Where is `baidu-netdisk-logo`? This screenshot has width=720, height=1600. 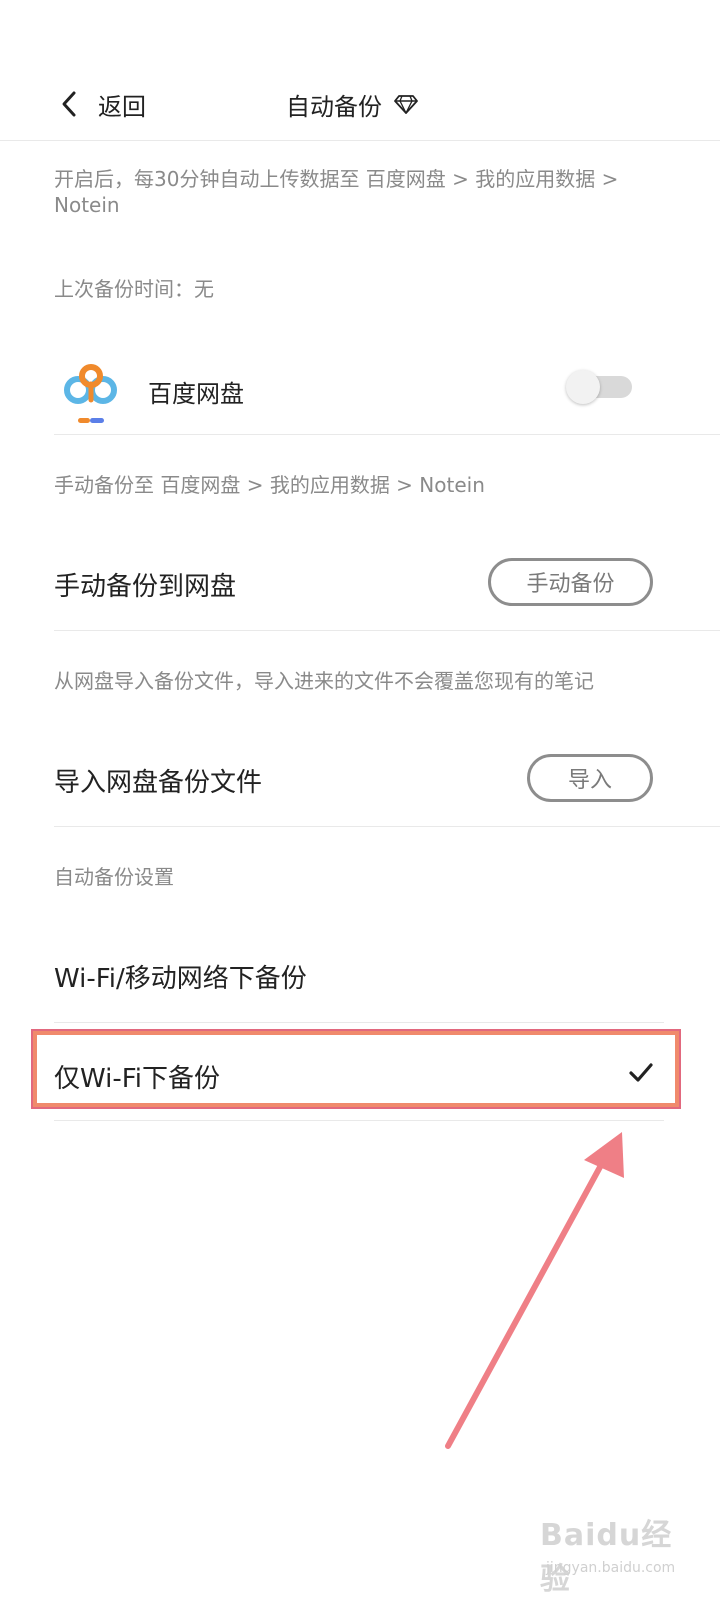 baidu-netdisk-logo is located at coordinates (90, 393).